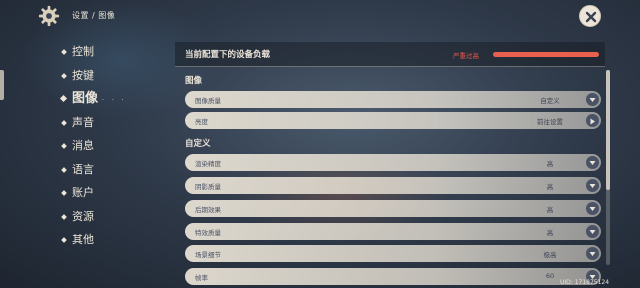 This screenshot has height=288, width=640. Describe the element at coordinates (83, 239) in the screenshot. I see `sidebar-item-label: 其他` at that location.